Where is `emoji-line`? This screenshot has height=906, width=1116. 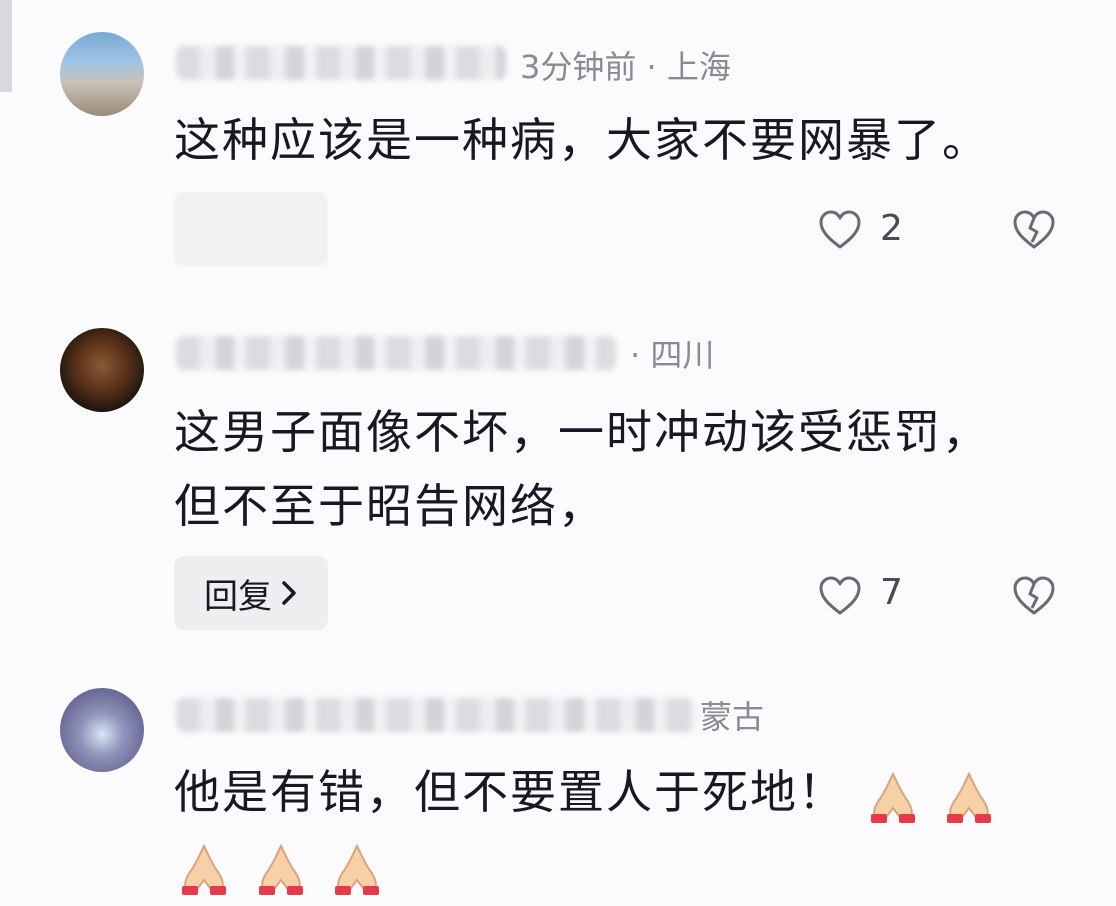
emoji-line is located at coordinates (280, 864).